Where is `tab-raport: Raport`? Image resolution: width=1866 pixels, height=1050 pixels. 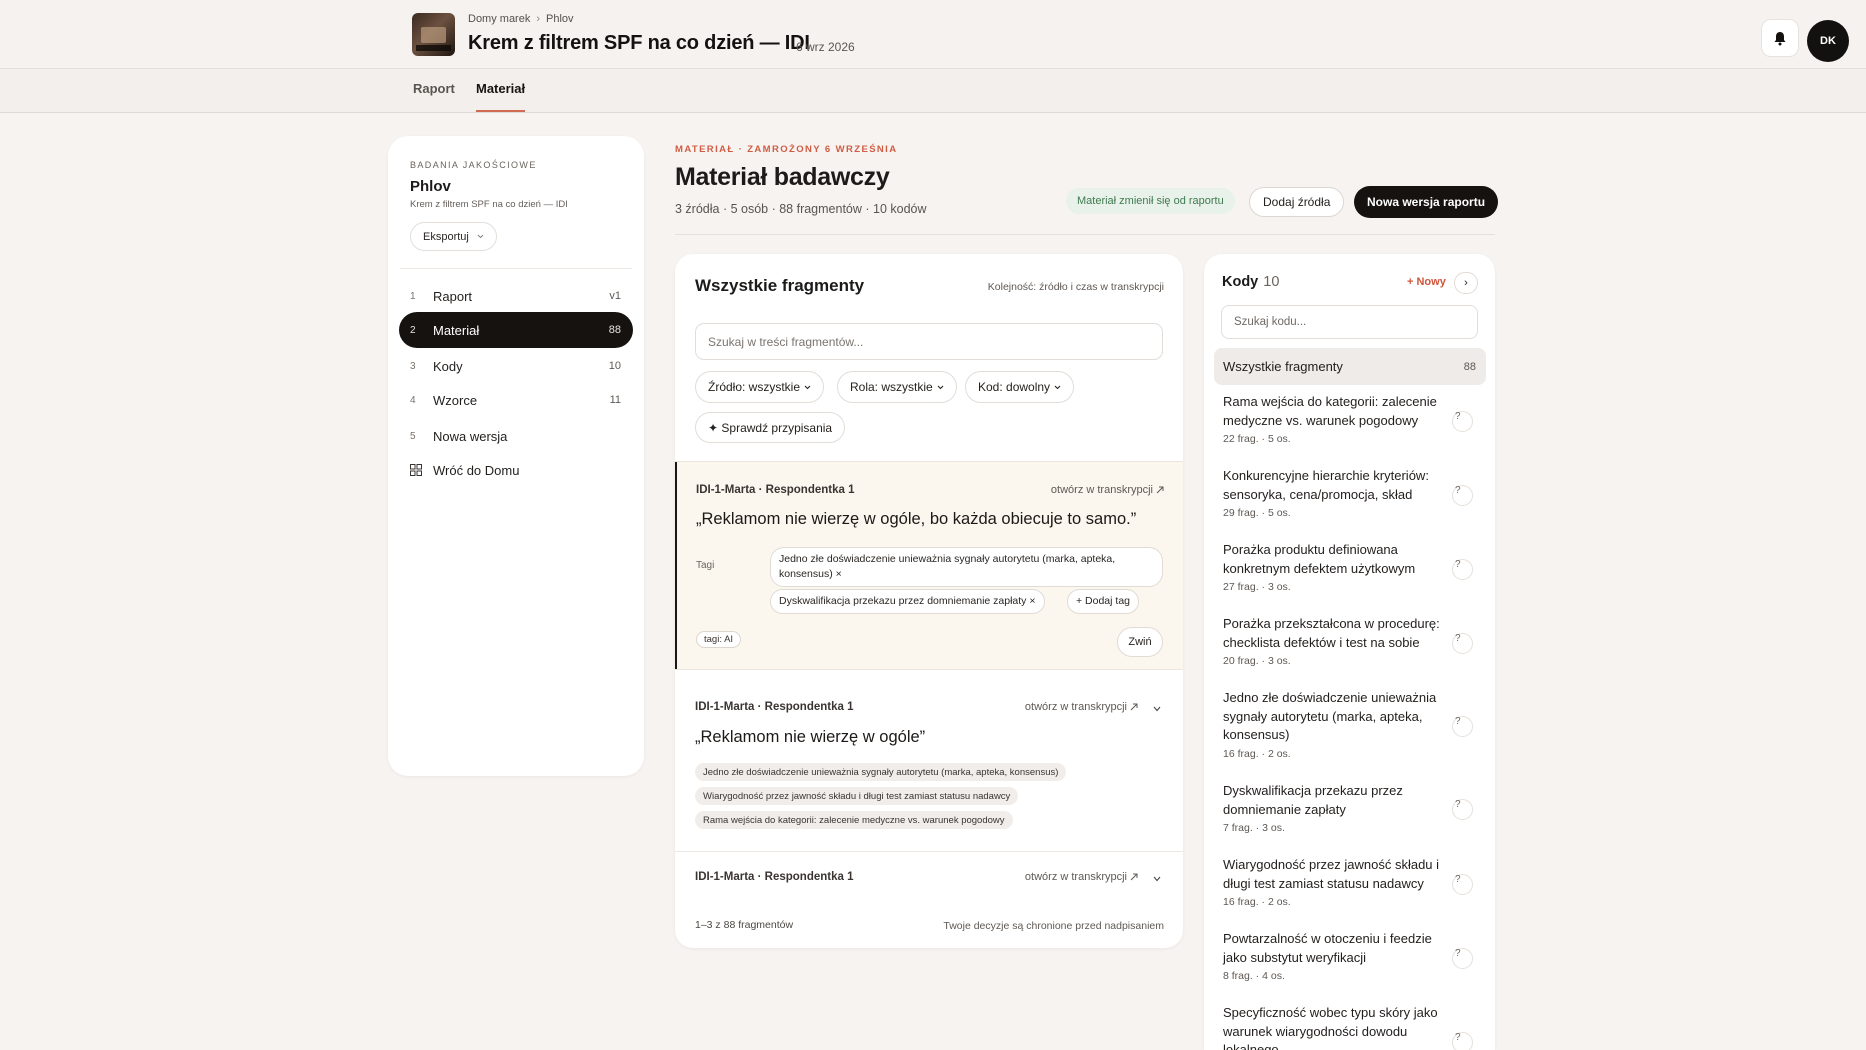
tab-raport: Raport is located at coordinates (434, 96).